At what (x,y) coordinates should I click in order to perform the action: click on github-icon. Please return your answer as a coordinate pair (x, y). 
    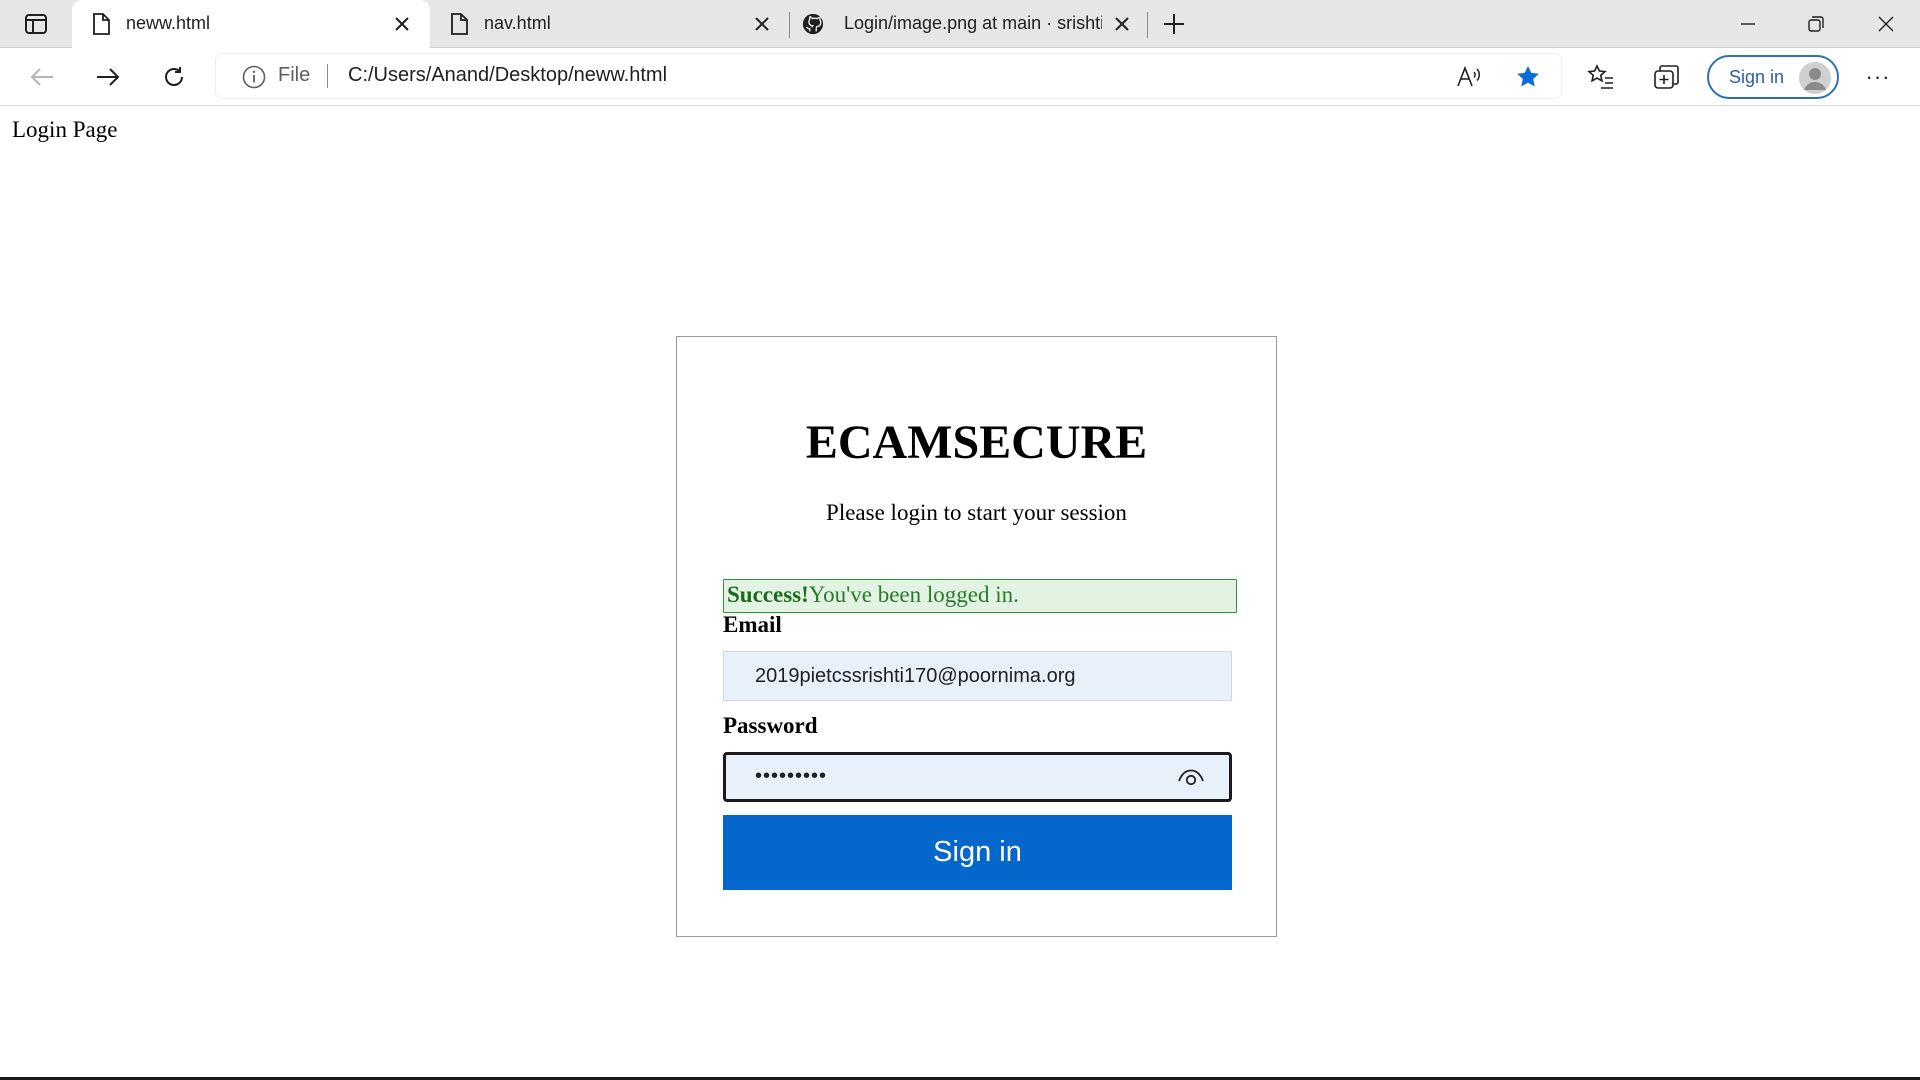
    Looking at the image, I should click on (813, 24).